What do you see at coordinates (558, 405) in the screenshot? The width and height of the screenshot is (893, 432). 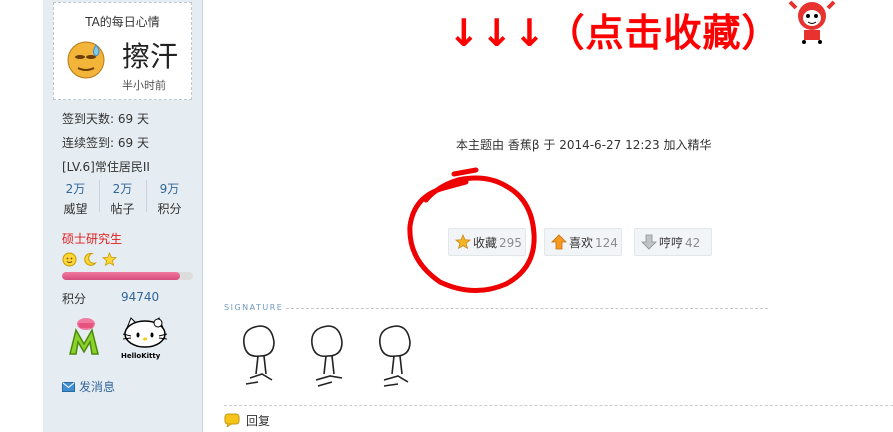 I see `reply-divider` at bounding box center [558, 405].